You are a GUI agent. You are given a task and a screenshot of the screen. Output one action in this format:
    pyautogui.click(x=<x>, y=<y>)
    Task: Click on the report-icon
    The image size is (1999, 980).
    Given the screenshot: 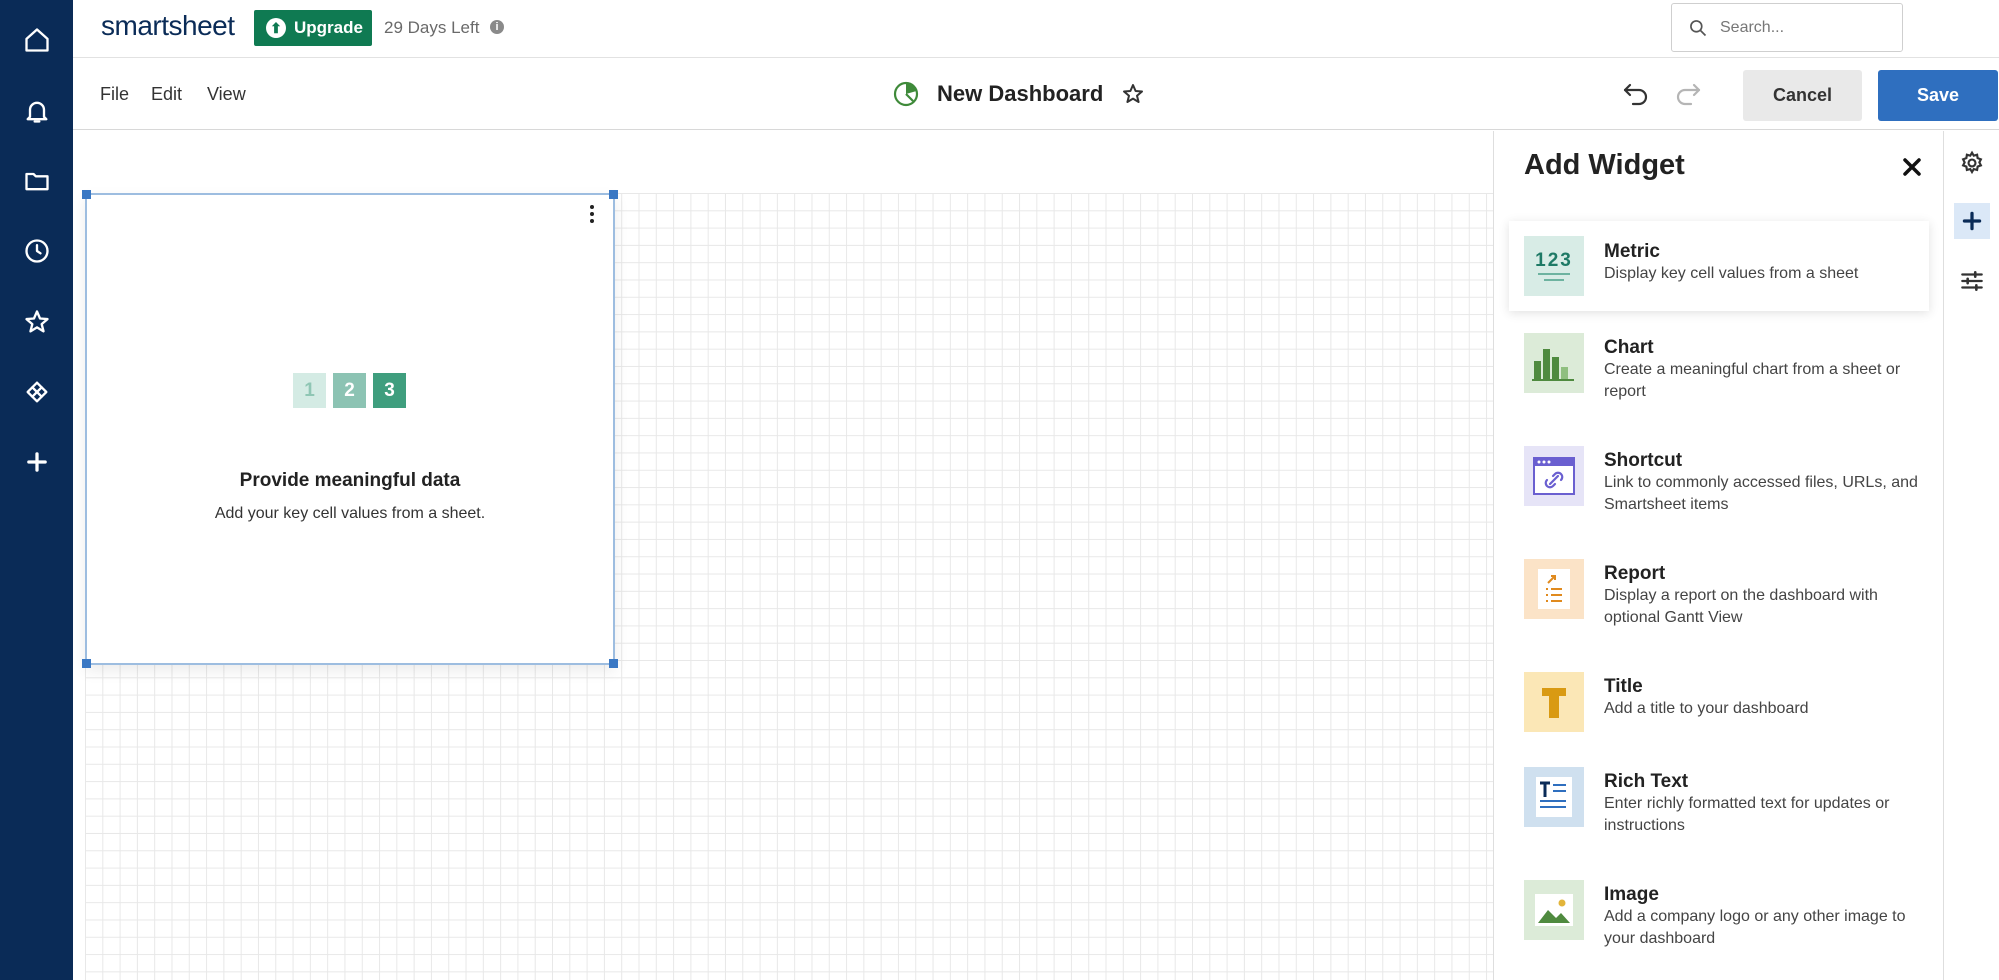 What is the action you would take?
    pyautogui.click(x=1554, y=589)
    